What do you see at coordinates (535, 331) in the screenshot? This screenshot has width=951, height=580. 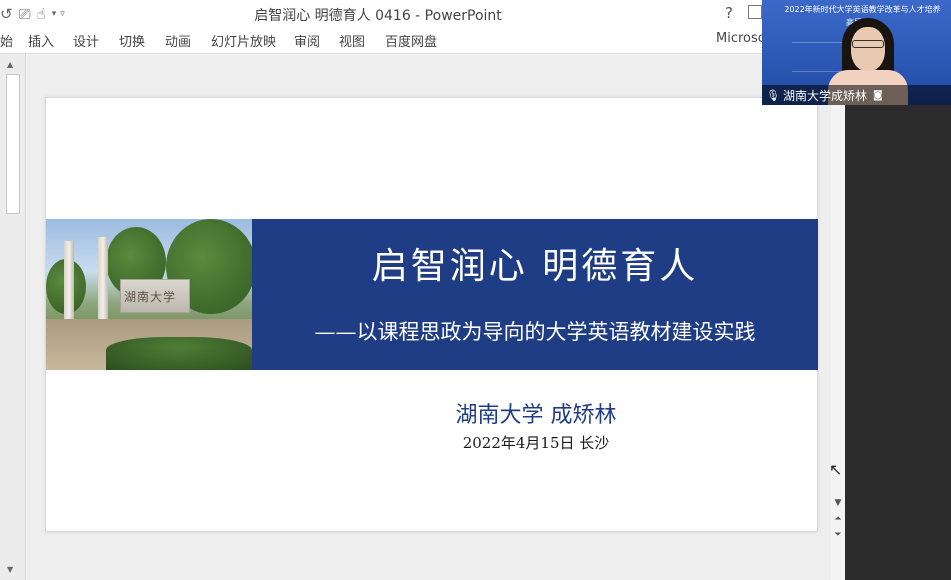 I see `slide-subtitle: ——以课程思政为导向的大学英语教材建设实践` at bounding box center [535, 331].